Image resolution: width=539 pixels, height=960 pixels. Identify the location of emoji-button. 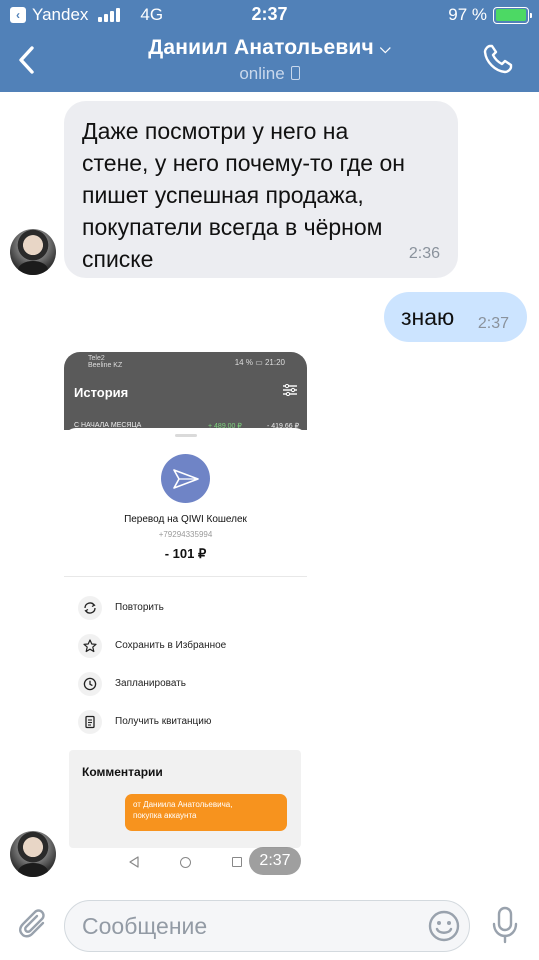
(444, 926).